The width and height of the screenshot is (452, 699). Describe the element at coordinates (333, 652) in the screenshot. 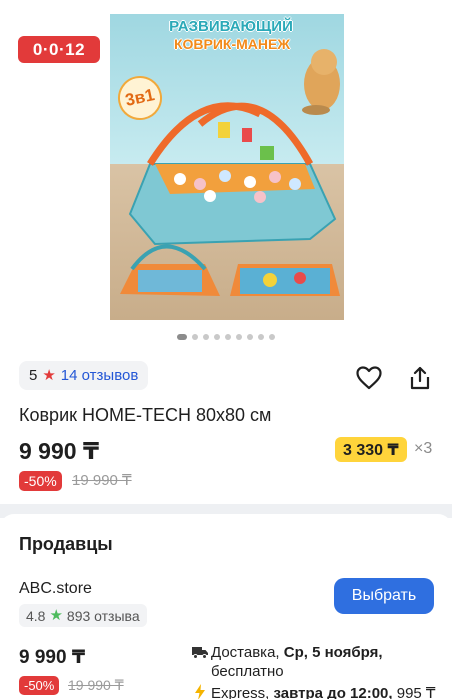

I see `delivery-date: Ср, 5 ноября,` at that location.